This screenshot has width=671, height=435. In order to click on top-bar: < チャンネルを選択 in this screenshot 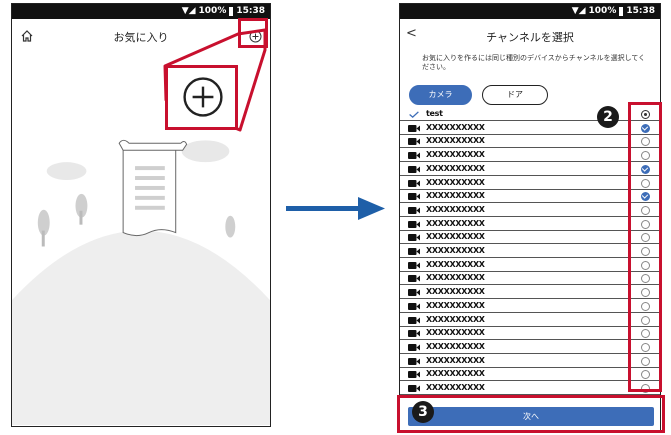, I will do `click(530, 35)`.